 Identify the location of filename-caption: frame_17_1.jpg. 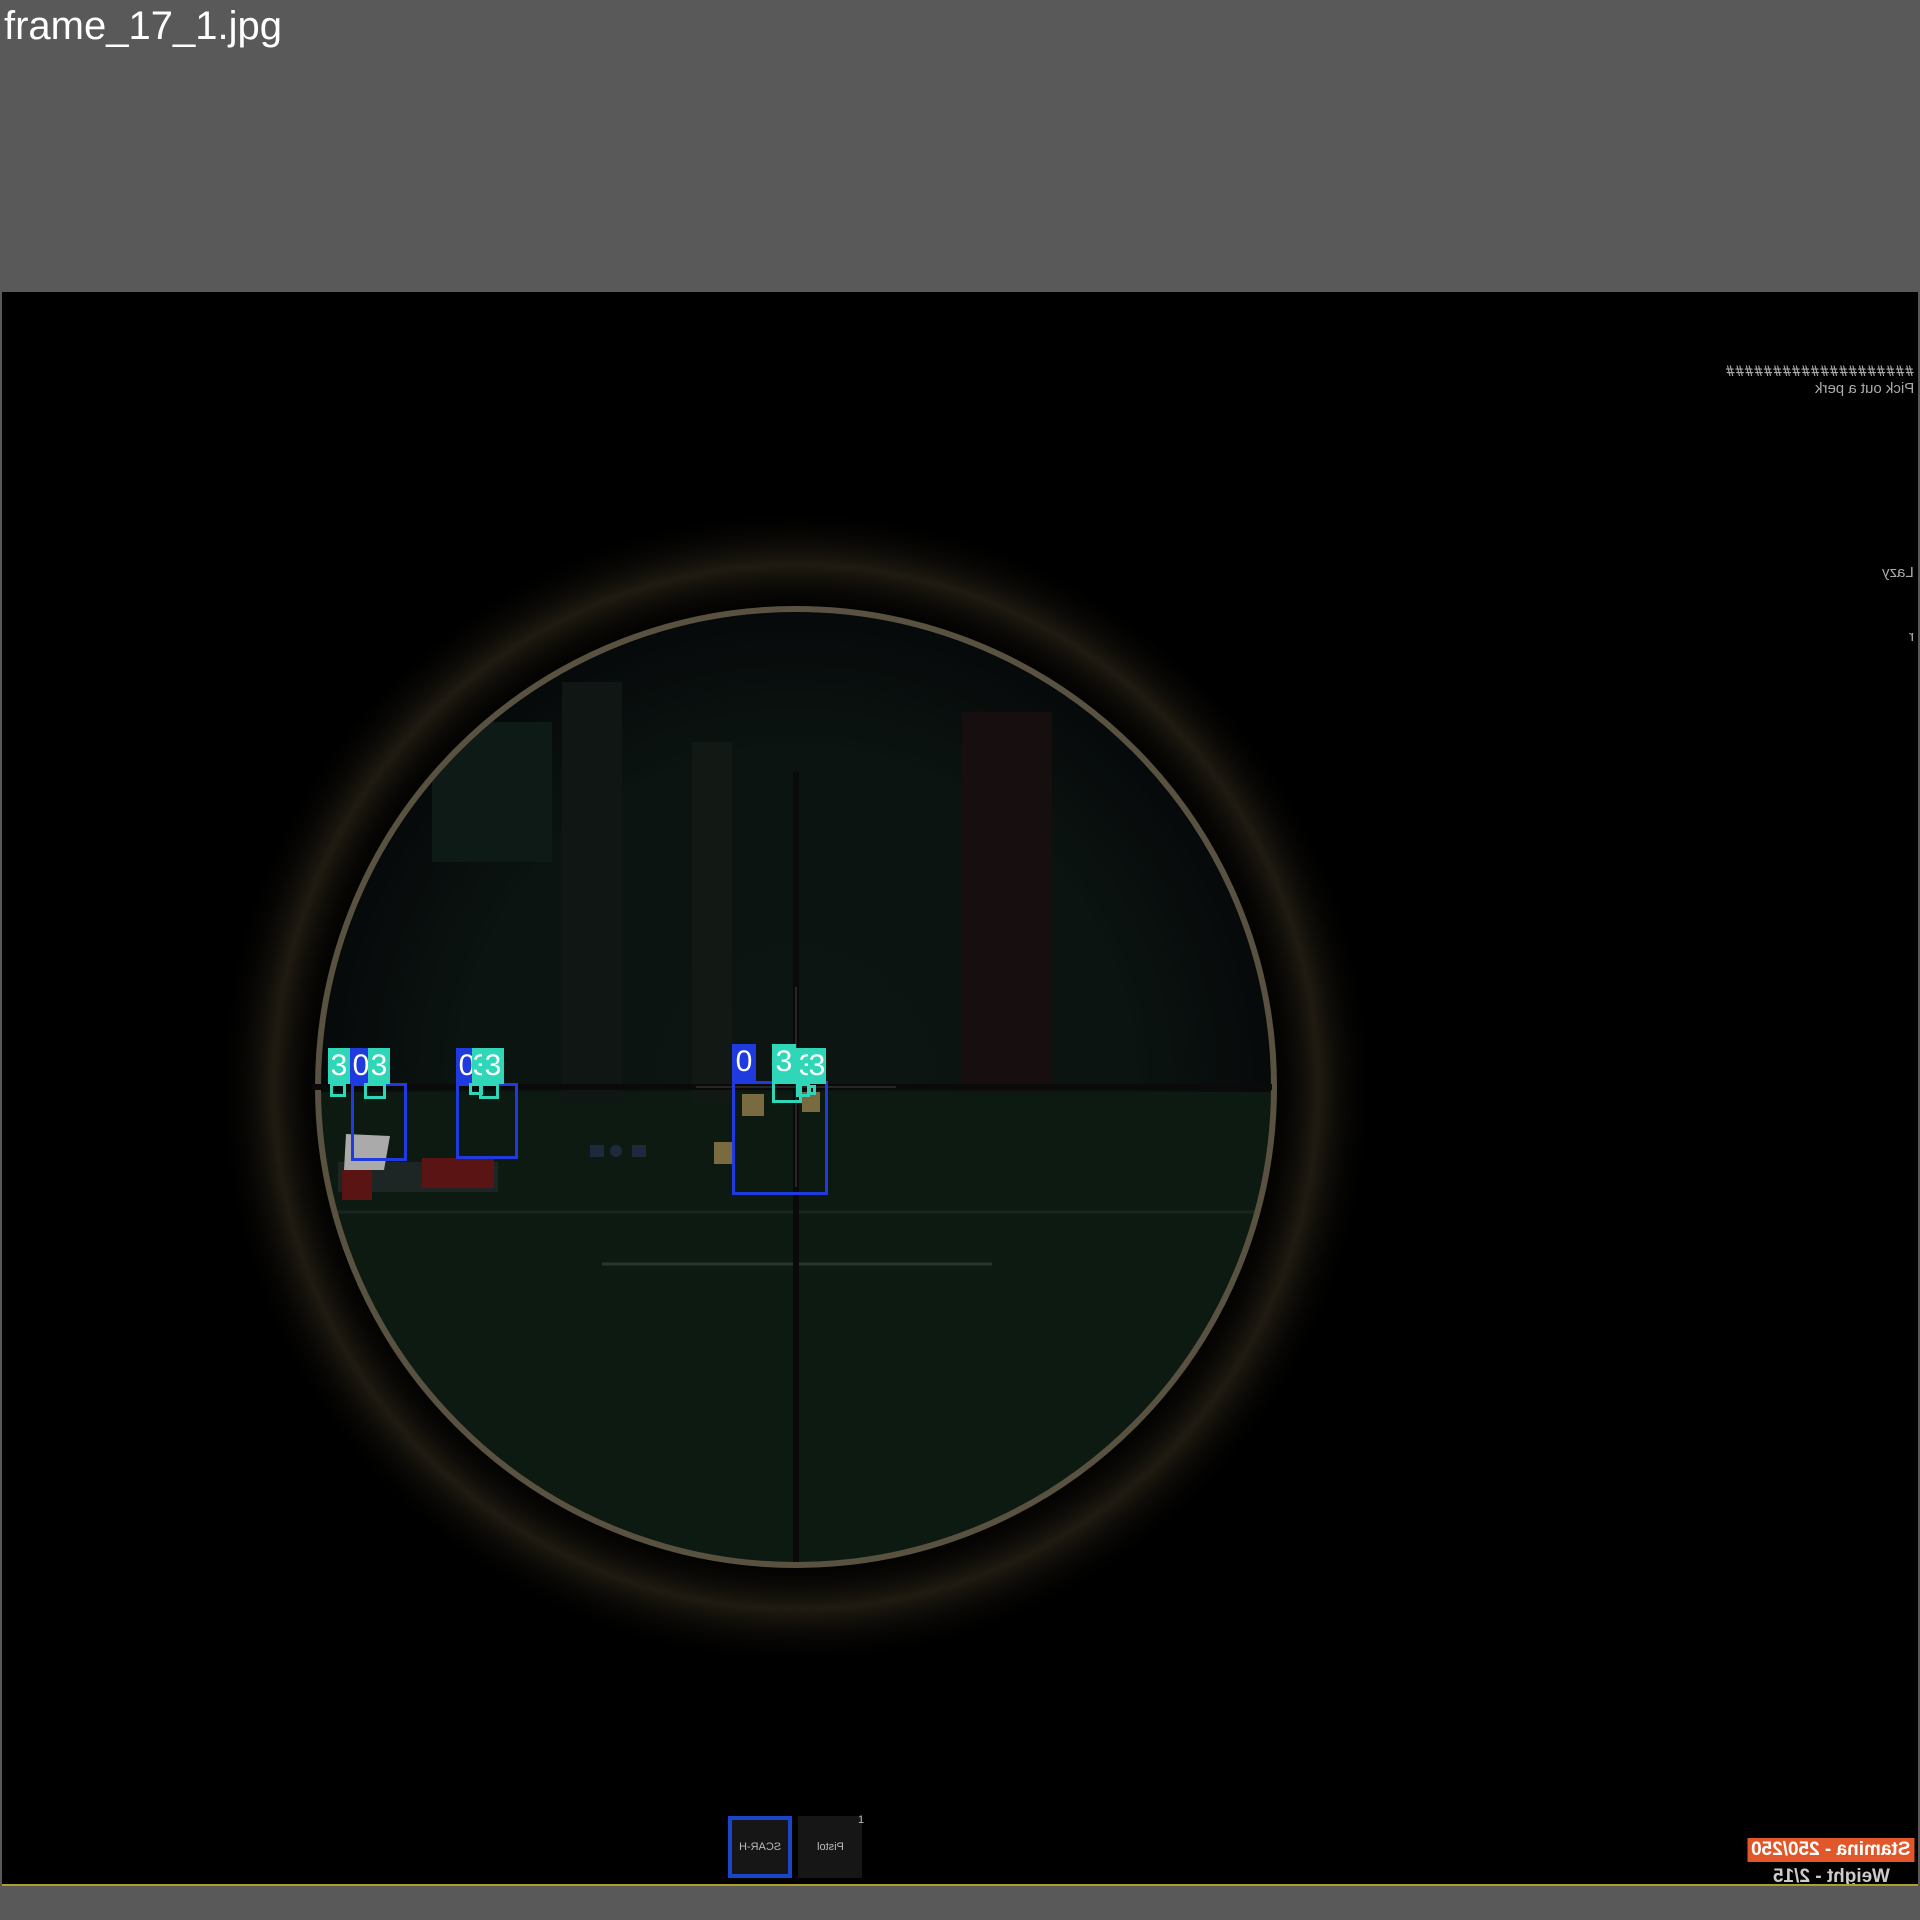
(143, 26).